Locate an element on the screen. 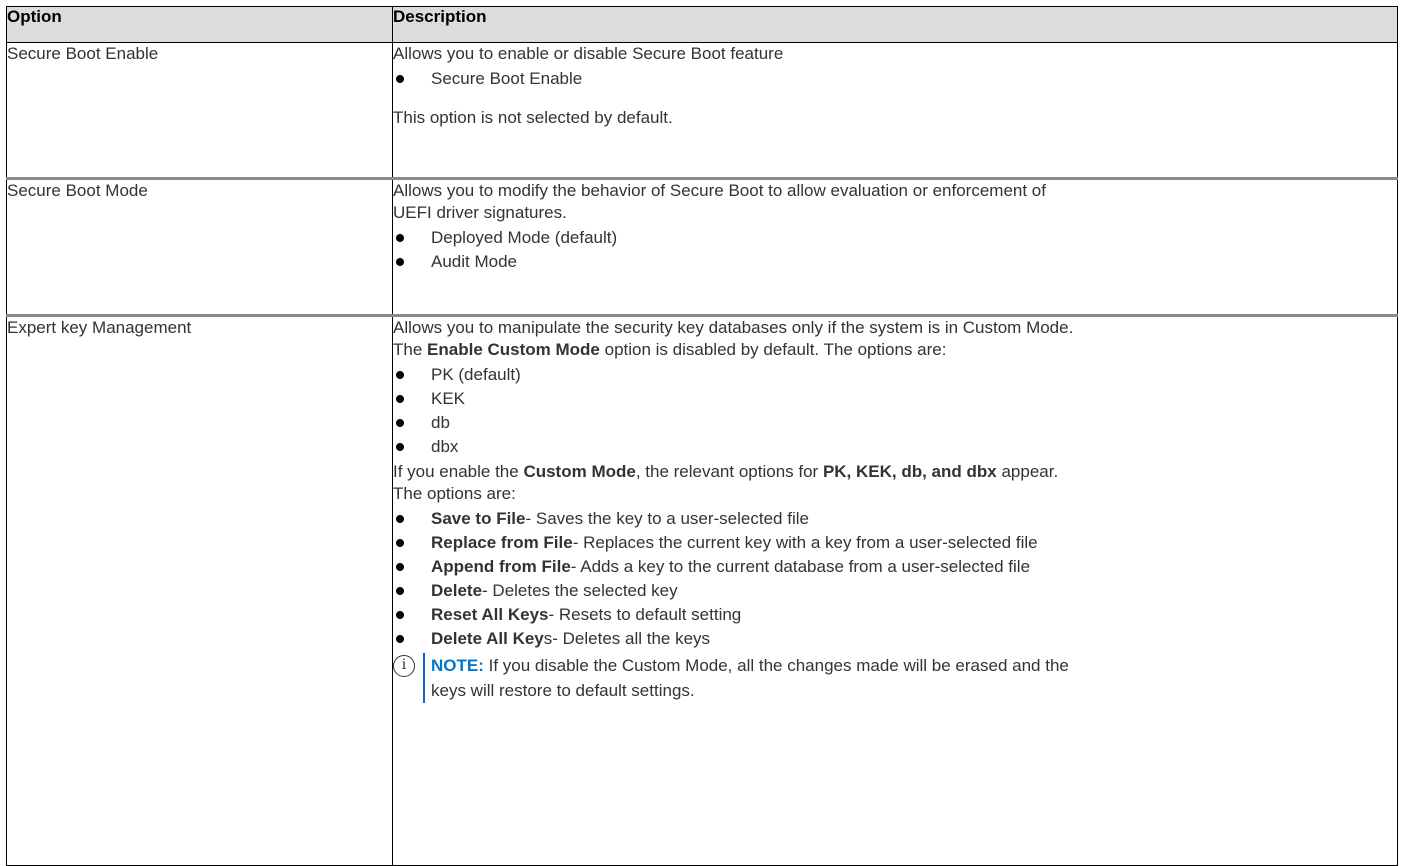 The height and width of the screenshot is (866, 1402). note-line2: keys will restore to default settings. is located at coordinates (563, 690).